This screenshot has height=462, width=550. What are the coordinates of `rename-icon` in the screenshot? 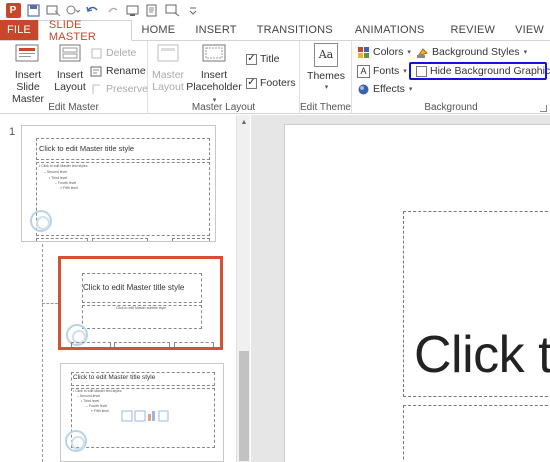 It's located at (96, 71).